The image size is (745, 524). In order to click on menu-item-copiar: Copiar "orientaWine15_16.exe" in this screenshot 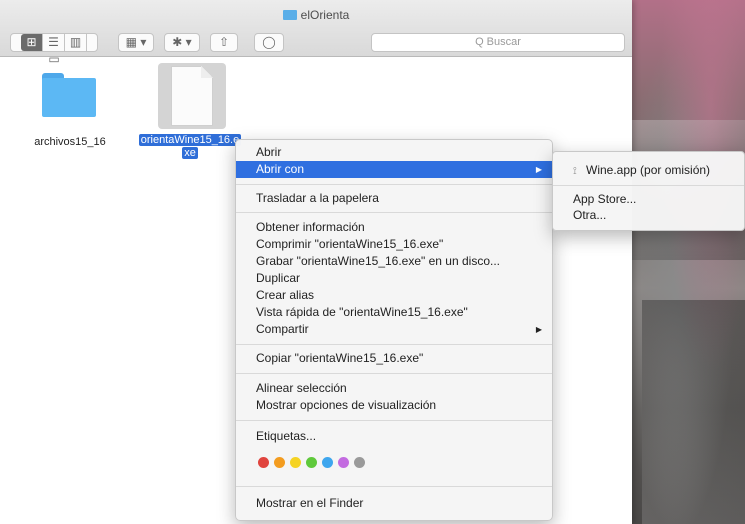, I will do `click(394, 358)`.